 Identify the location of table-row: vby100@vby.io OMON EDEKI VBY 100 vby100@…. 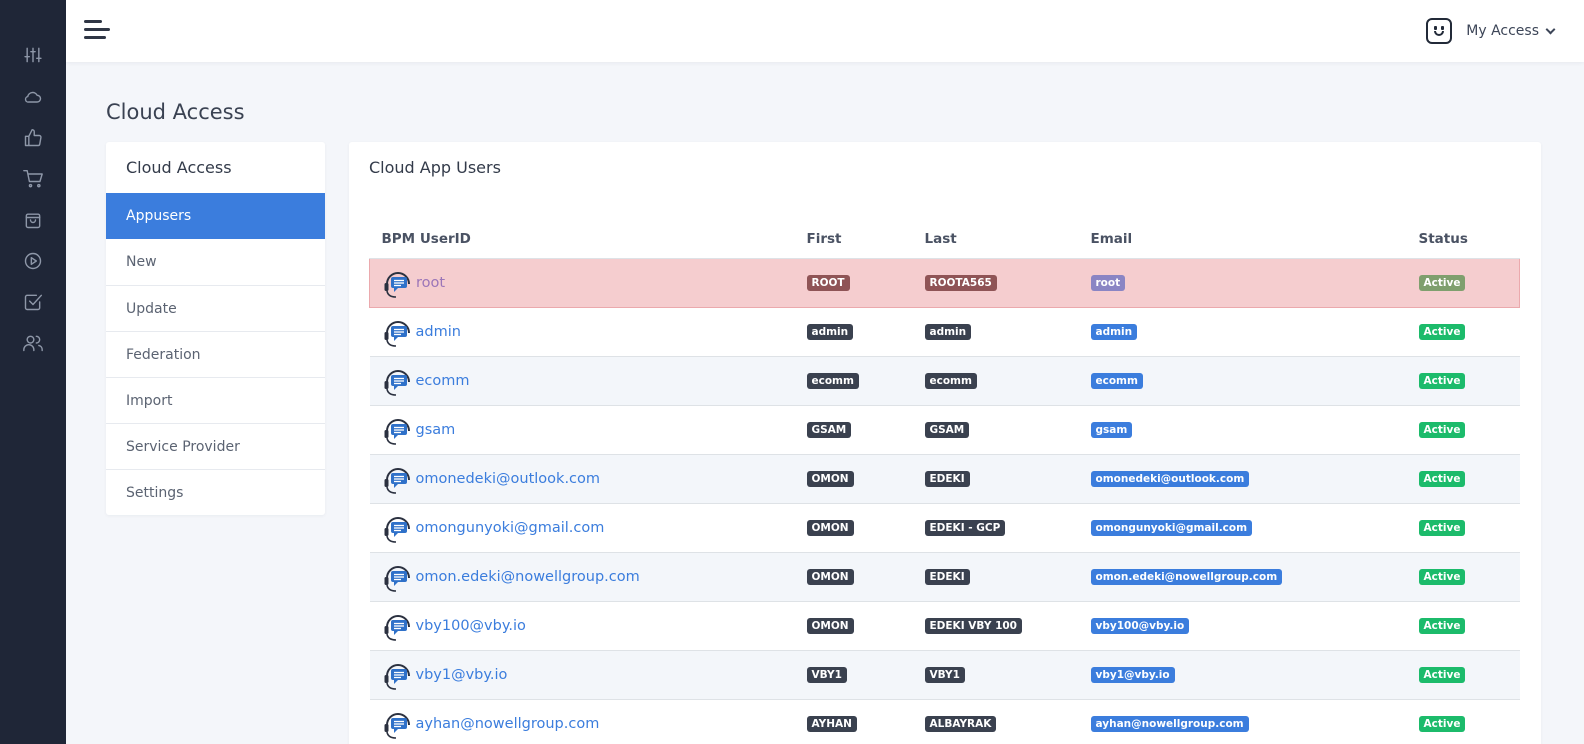
(944, 625).